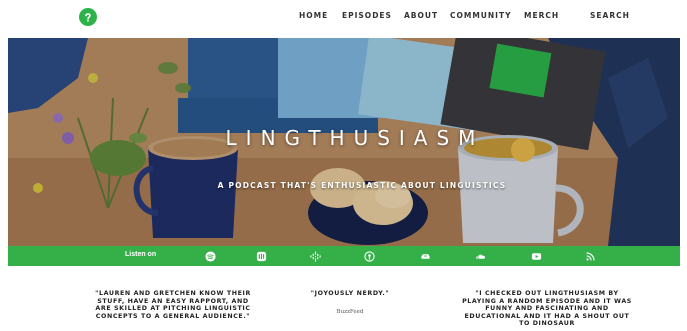 Image resolution: width=687 pixels, height=331 pixels. What do you see at coordinates (210, 256) in the screenshot?
I see `spotify-icon` at bounding box center [210, 256].